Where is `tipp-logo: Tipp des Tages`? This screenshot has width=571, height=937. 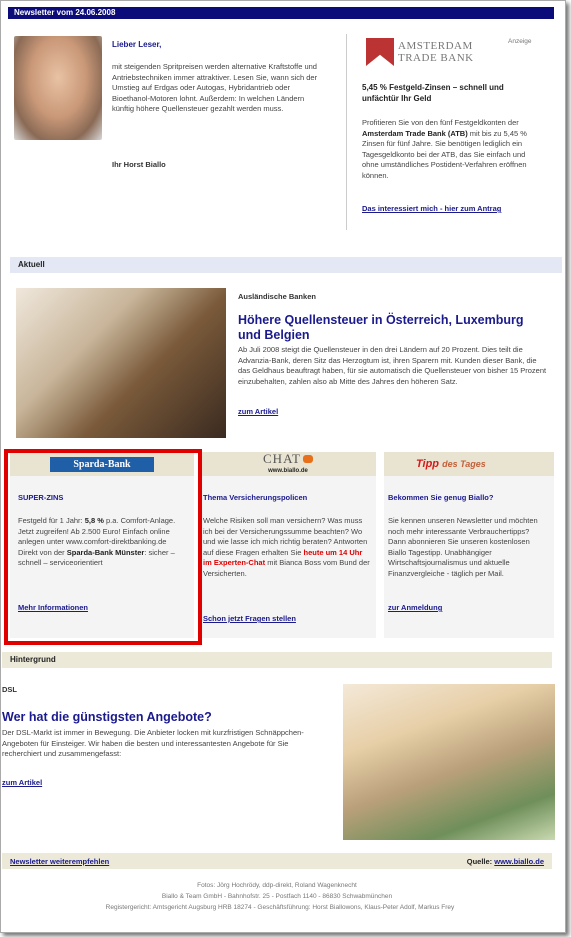
tipp-logo: Tipp des Tages is located at coordinates (451, 464).